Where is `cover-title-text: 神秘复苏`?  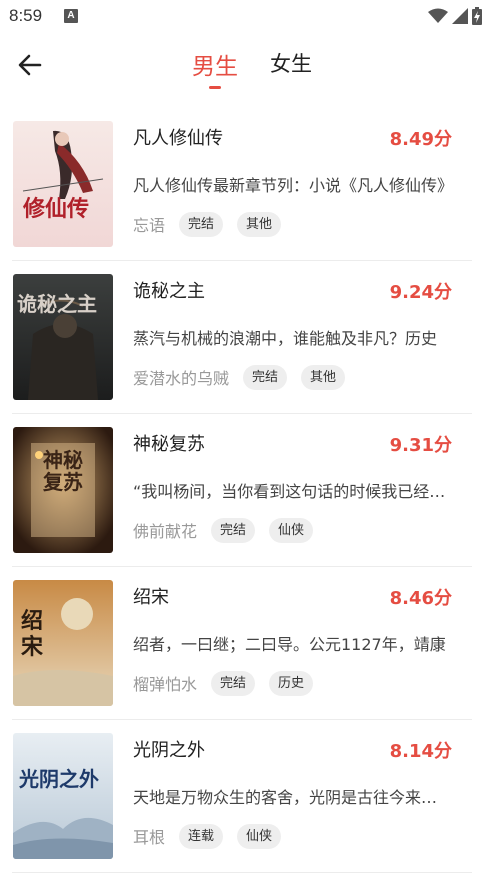 cover-title-text: 神秘复苏 is located at coordinates (63, 471).